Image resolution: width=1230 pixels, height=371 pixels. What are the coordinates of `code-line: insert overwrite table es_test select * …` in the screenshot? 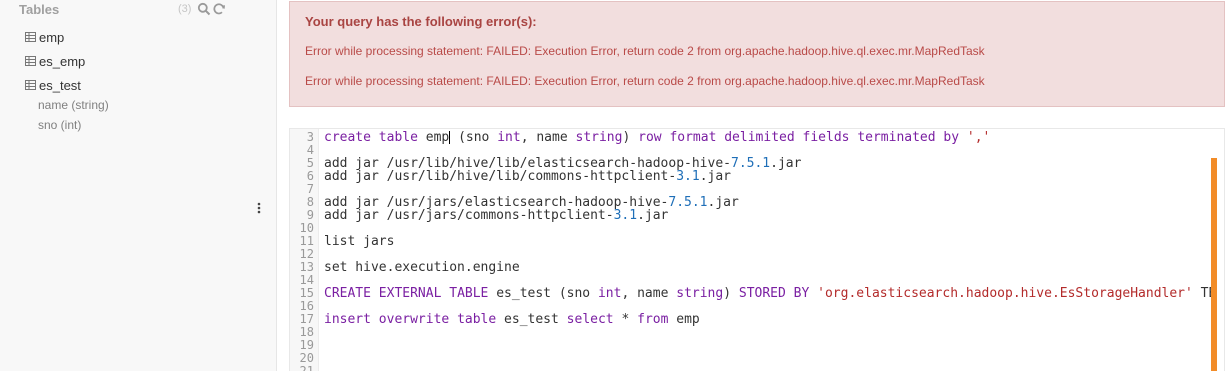 It's located at (512, 319).